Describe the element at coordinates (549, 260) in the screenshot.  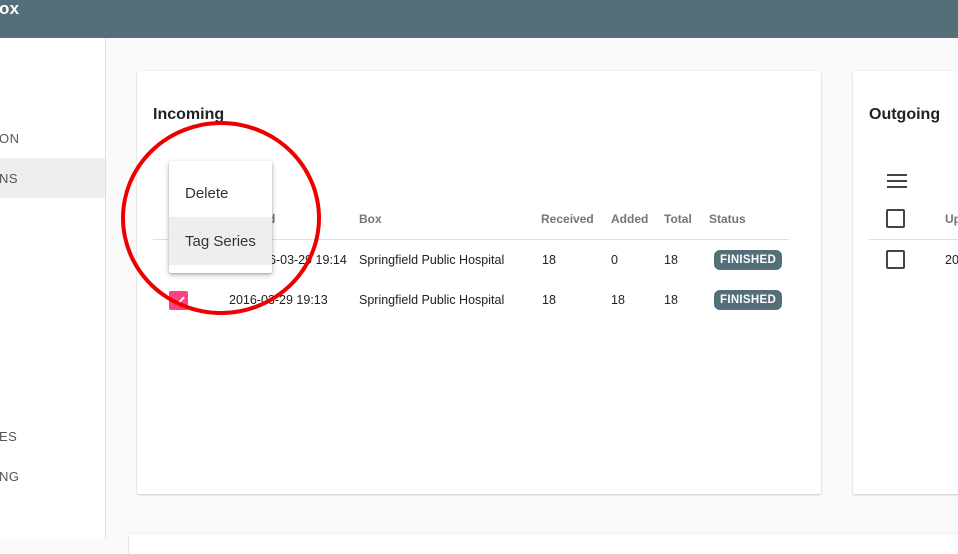
I see `row1-received: 18` at that location.